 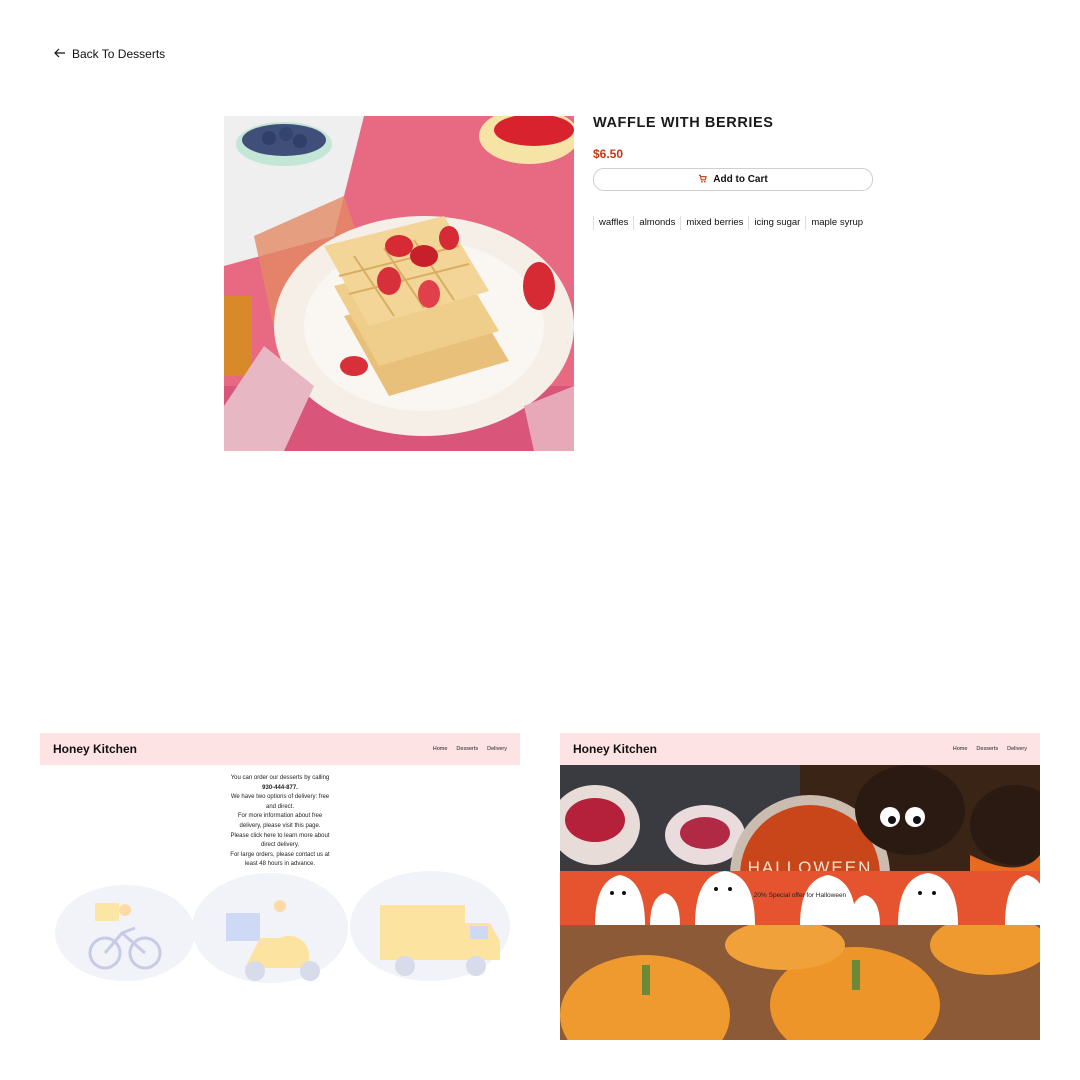 What do you see at coordinates (119, 54) in the screenshot?
I see `back-link-label: Back To Desserts` at bounding box center [119, 54].